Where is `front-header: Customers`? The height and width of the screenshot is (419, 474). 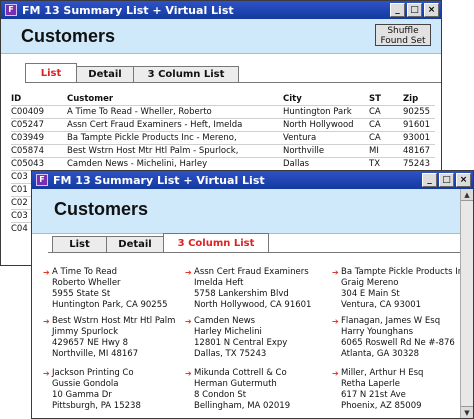
front-header: Customers is located at coordinates (246, 211).